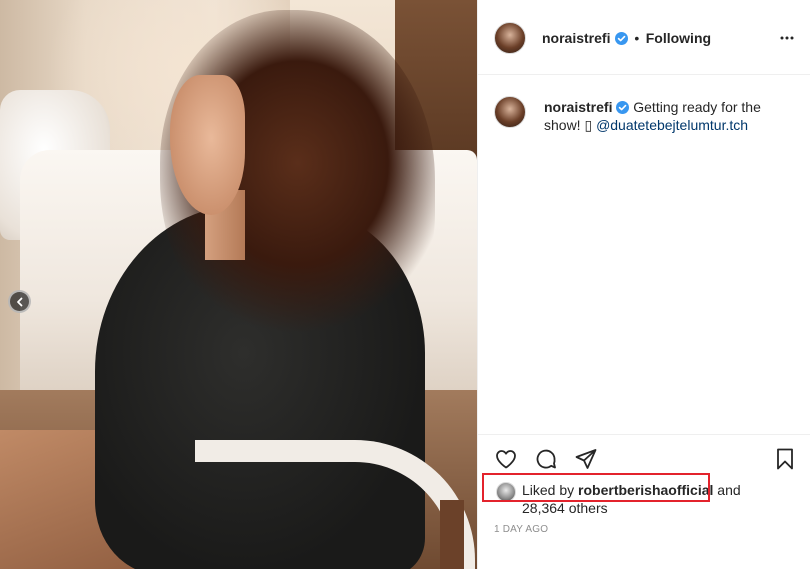 The height and width of the screenshot is (569, 810). Describe the element at coordinates (787, 38) in the screenshot. I see `more-horizontal-icon` at that location.